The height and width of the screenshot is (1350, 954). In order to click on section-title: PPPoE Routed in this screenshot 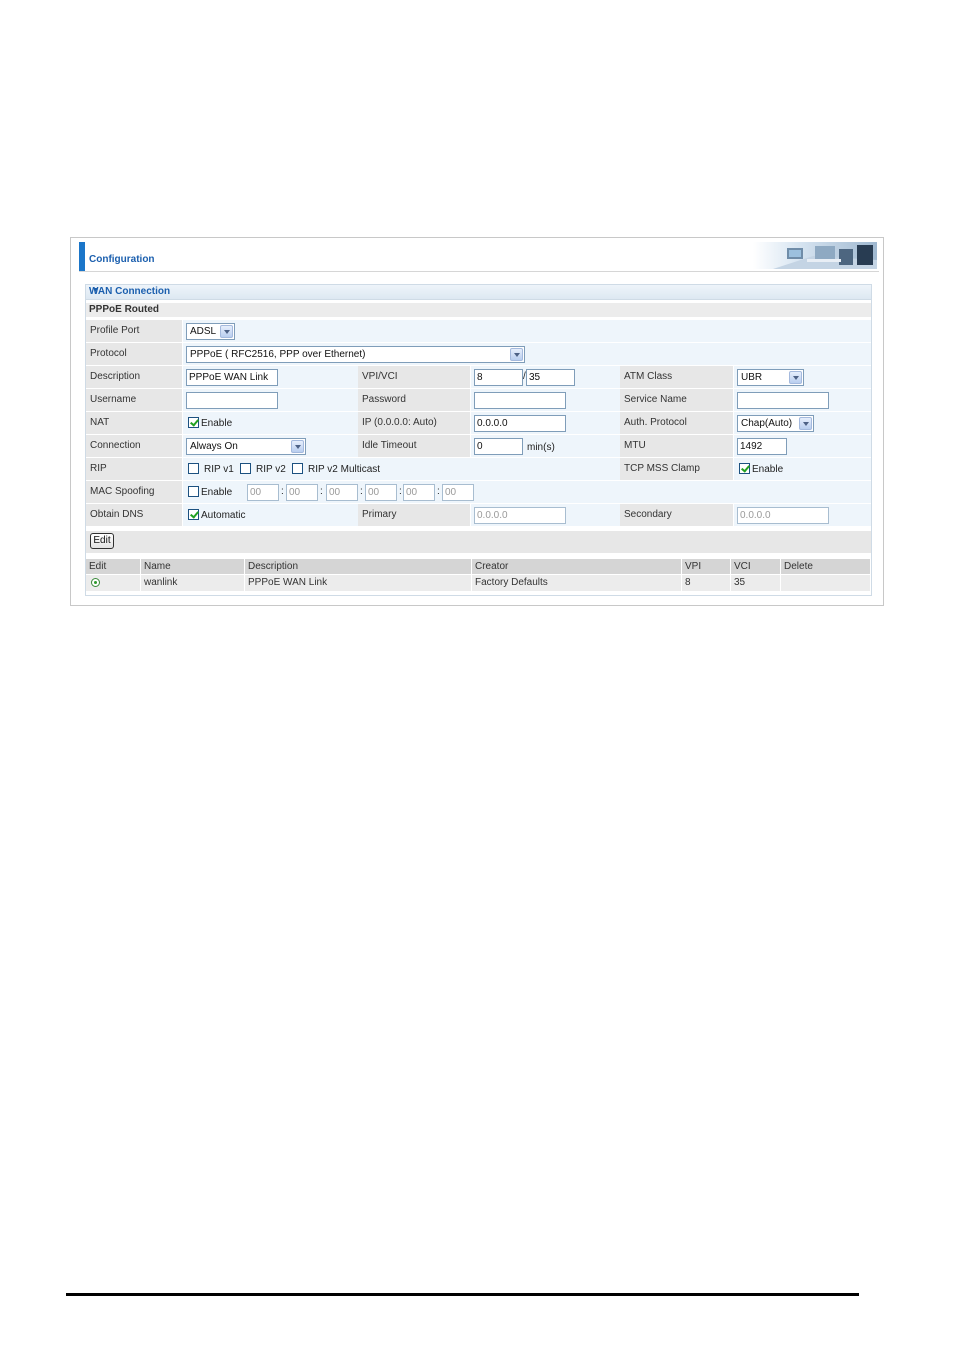, I will do `click(478, 310)`.